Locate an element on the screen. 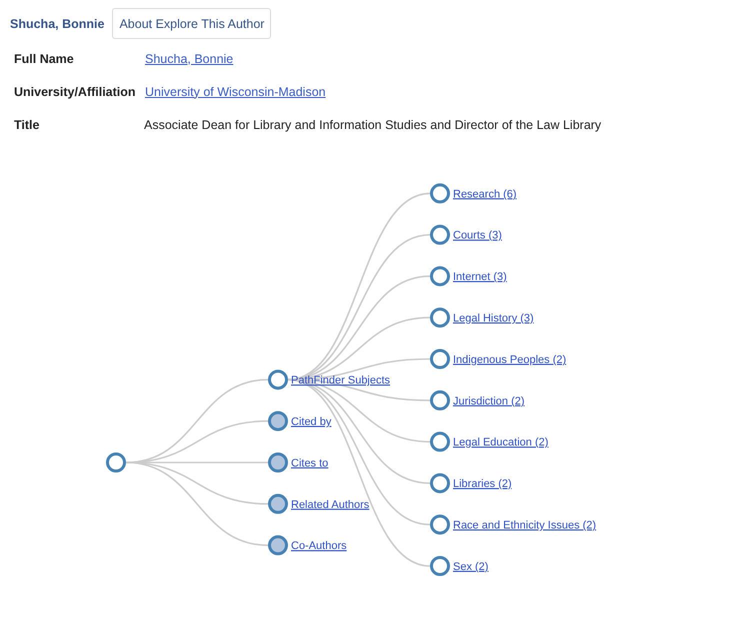 The width and height of the screenshot is (748, 644). node-link: Cited by is located at coordinates (311, 422).